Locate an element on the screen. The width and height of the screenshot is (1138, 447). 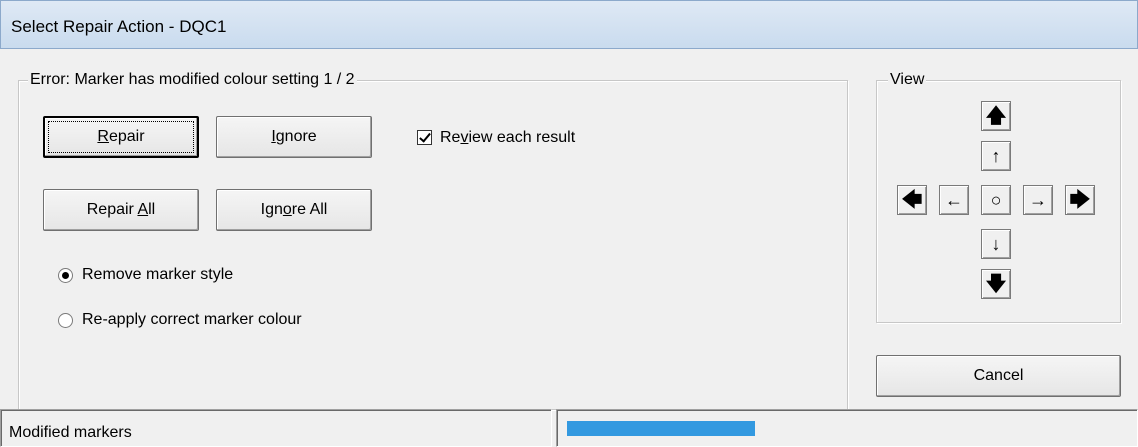
cancel-button: Cancel is located at coordinates (998, 376).